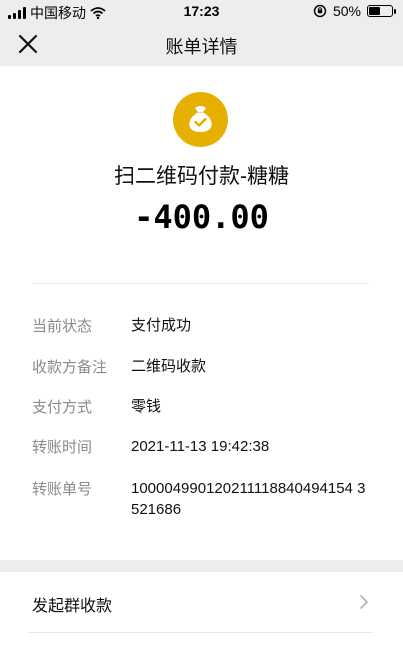  I want to click on money-bag-icon, so click(200, 119).